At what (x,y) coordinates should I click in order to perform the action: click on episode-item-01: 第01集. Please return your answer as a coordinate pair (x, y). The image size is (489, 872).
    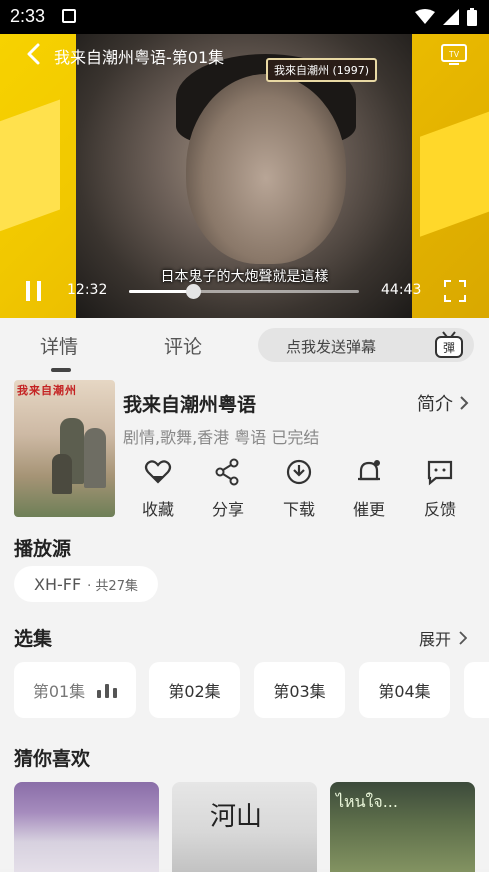
    Looking at the image, I should click on (75, 690).